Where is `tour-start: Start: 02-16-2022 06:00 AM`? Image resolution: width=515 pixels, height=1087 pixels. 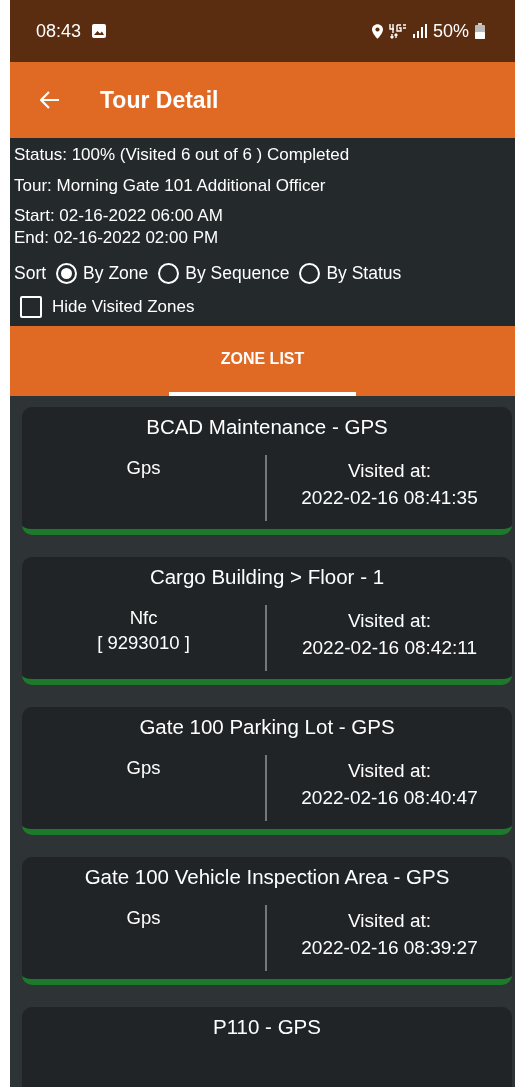 tour-start: Start: 02-16-2022 06:00 AM is located at coordinates (119, 216).